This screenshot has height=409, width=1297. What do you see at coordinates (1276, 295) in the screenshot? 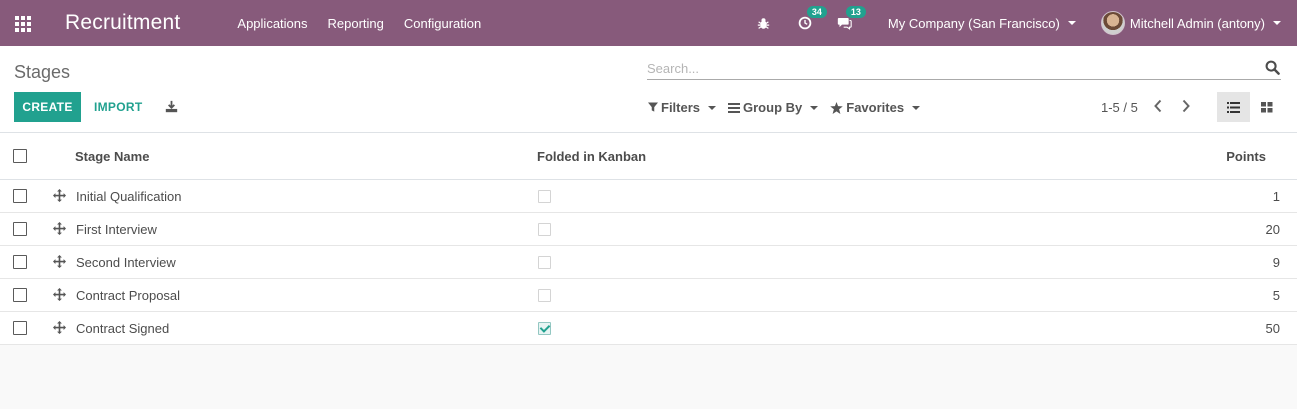
I see `points-cell: 5` at bounding box center [1276, 295].